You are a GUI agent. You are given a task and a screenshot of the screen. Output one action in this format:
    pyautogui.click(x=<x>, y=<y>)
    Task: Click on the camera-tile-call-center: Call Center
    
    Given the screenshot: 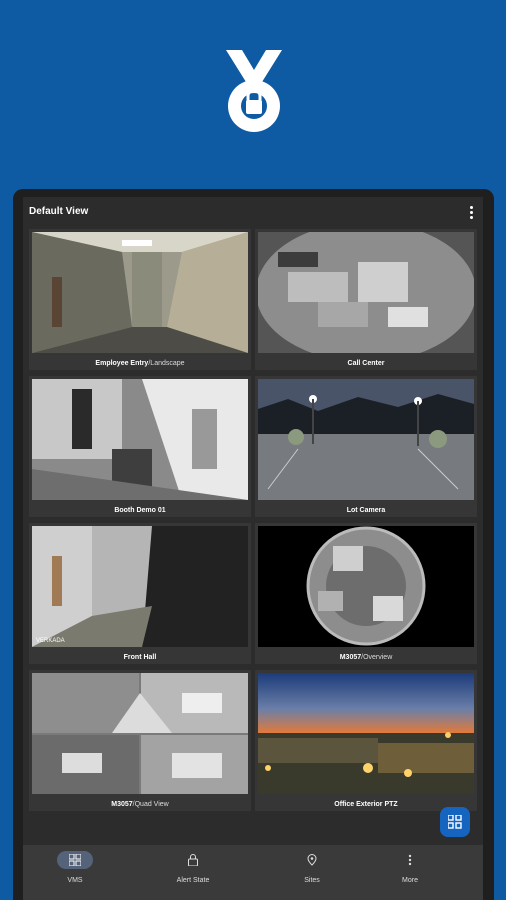 What is the action you would take?
    pyautogui.click(x=366, y=299)
    